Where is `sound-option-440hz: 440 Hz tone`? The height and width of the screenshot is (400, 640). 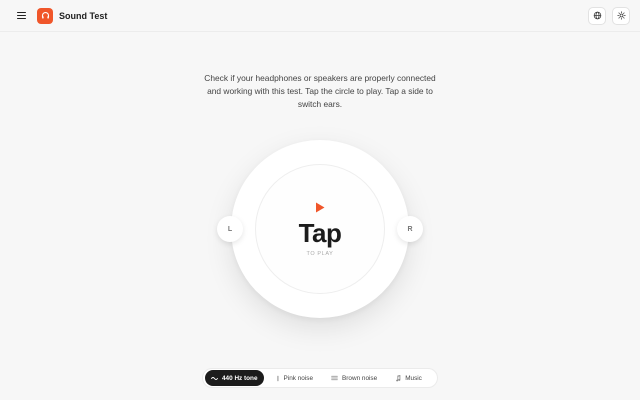 sound-option-440hz: 440 Hz tone is located at coordinates (234, 378).